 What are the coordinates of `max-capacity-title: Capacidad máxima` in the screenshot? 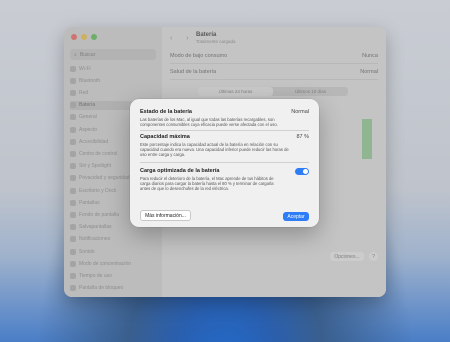 It's located at (165, 137).